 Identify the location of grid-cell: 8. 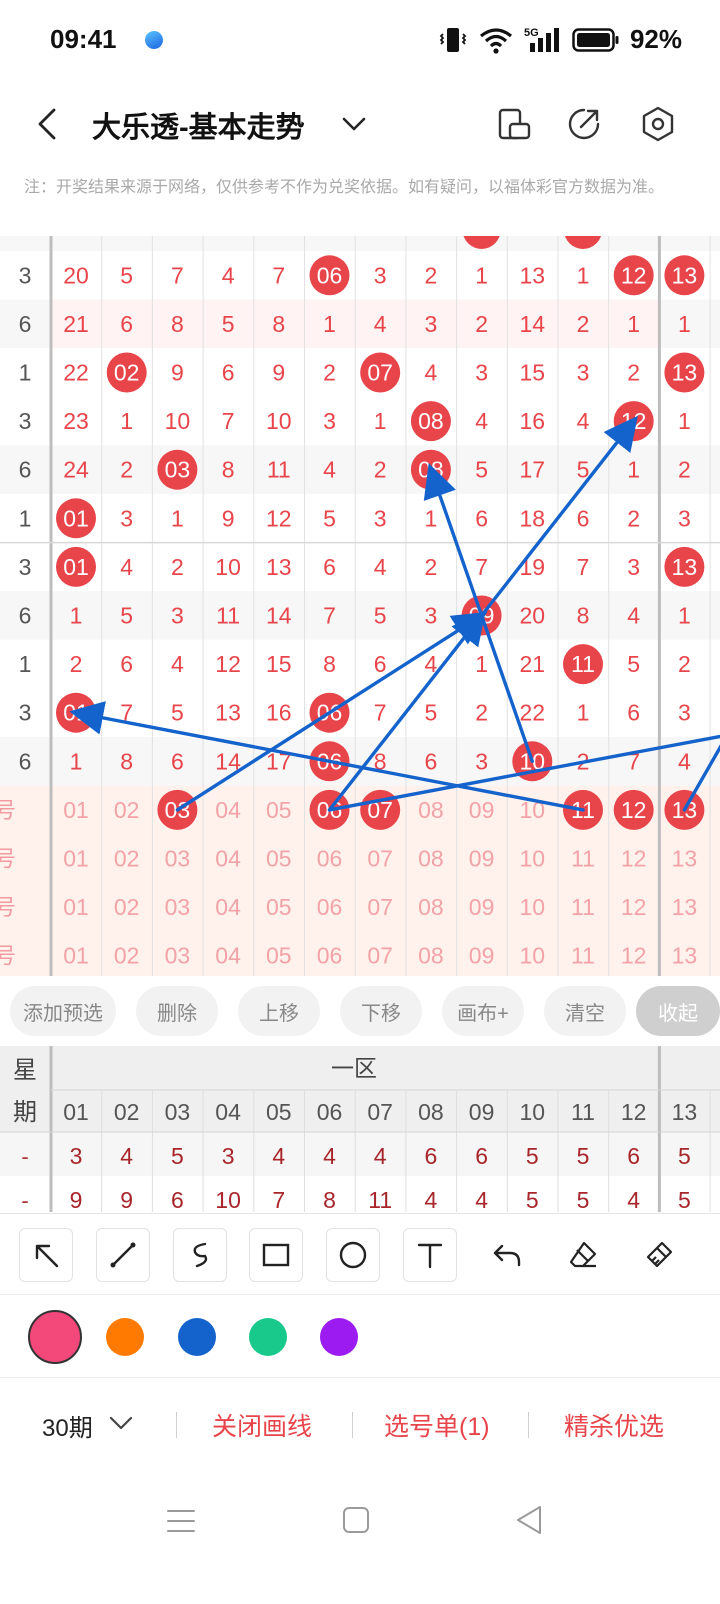
(278, 324).